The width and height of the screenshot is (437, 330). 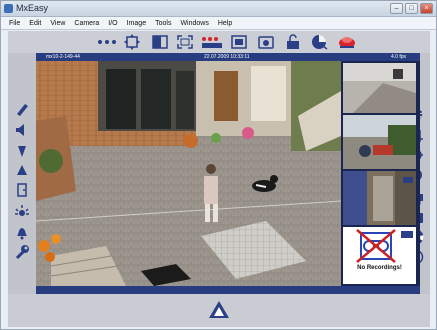 What do you see at coordinates (411, 8) in the screenshot?
I see `maximize-button: □` at bounding box center [411, 8].